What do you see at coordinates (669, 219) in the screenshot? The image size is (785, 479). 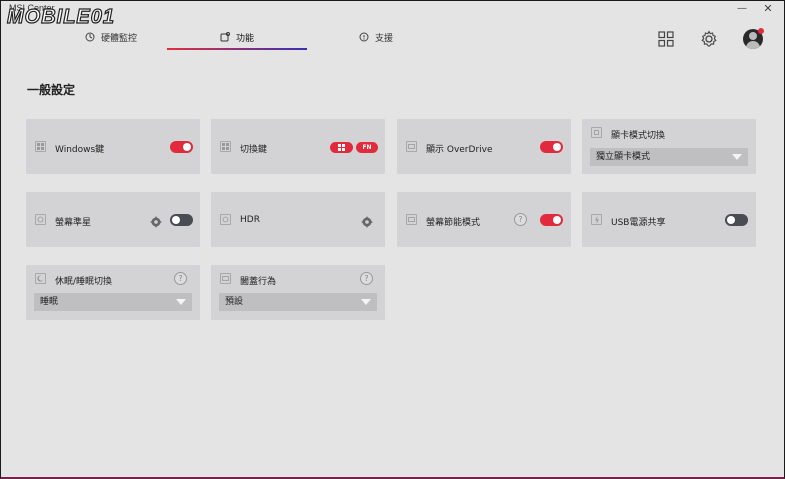 I see `card-usb-power: USB電源共享` at bounding box center [669, 219].